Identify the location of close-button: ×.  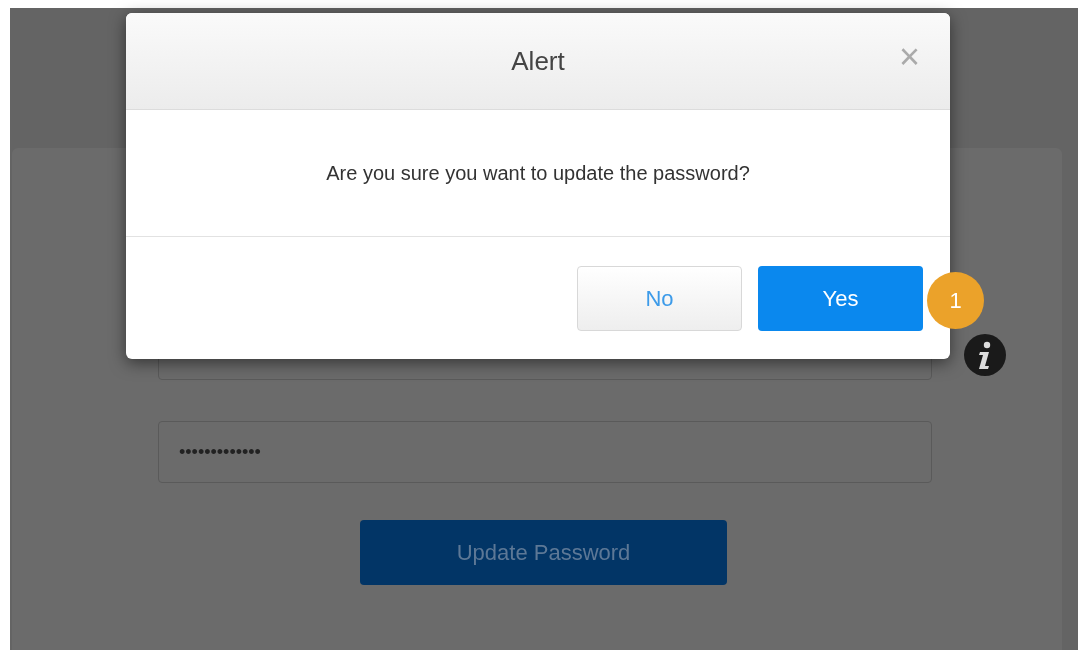
(909, 57).